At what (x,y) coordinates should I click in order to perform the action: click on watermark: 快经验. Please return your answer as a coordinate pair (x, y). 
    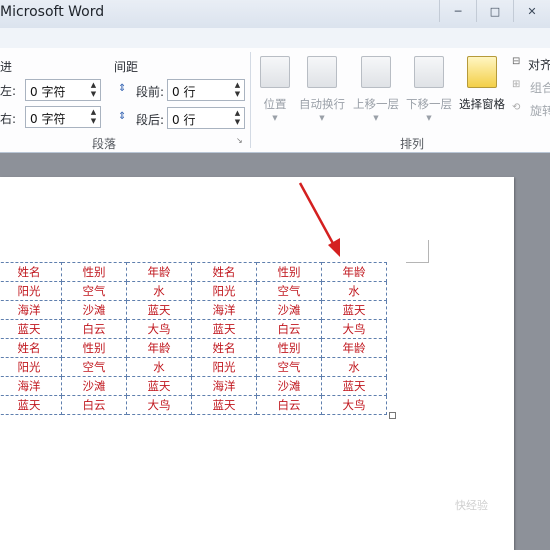
    Looking at the image, I should click on (471, 505).